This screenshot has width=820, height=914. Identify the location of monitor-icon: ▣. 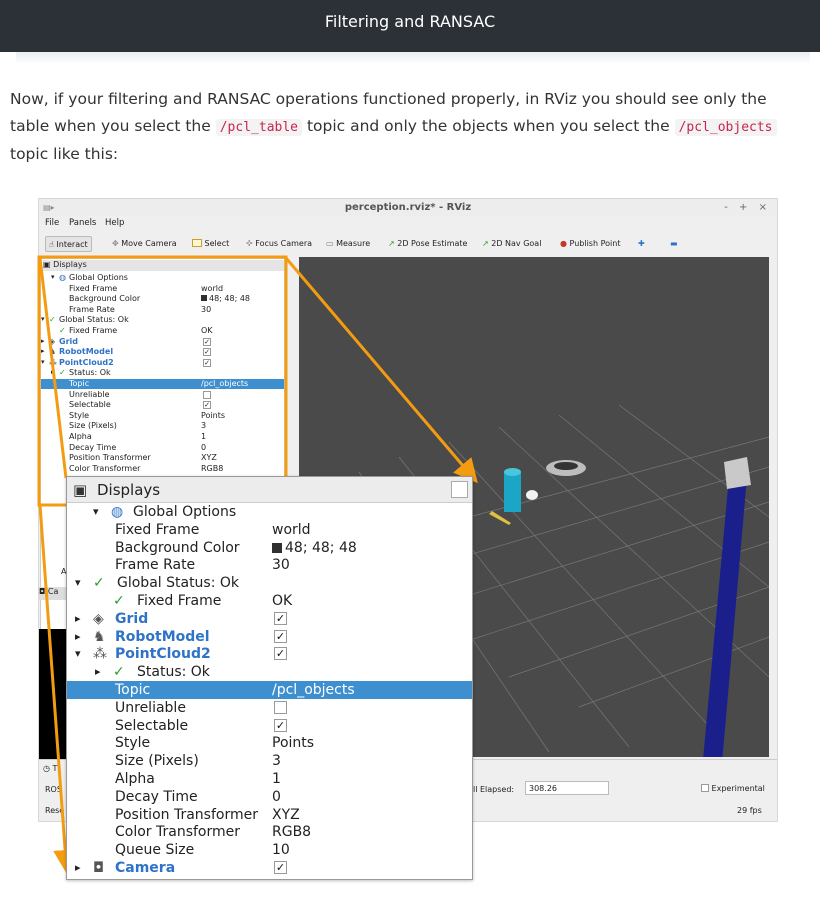
(80, 490).